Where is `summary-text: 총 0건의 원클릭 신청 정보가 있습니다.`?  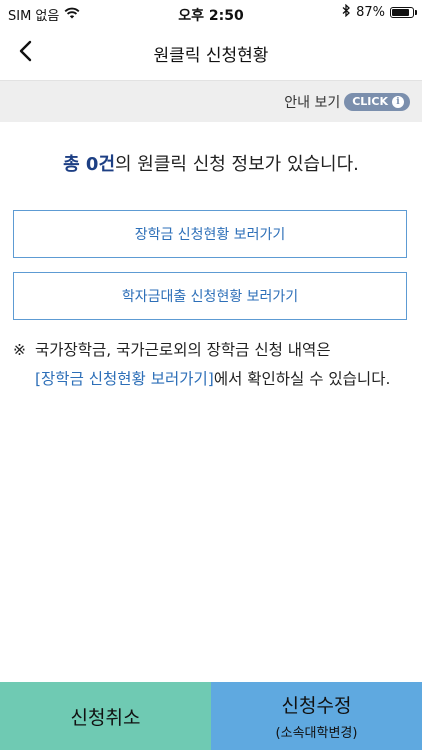
summary-text: 총 0건의 원클릭 신청 정보가 있습니다. is located at coordinates (211, 163).